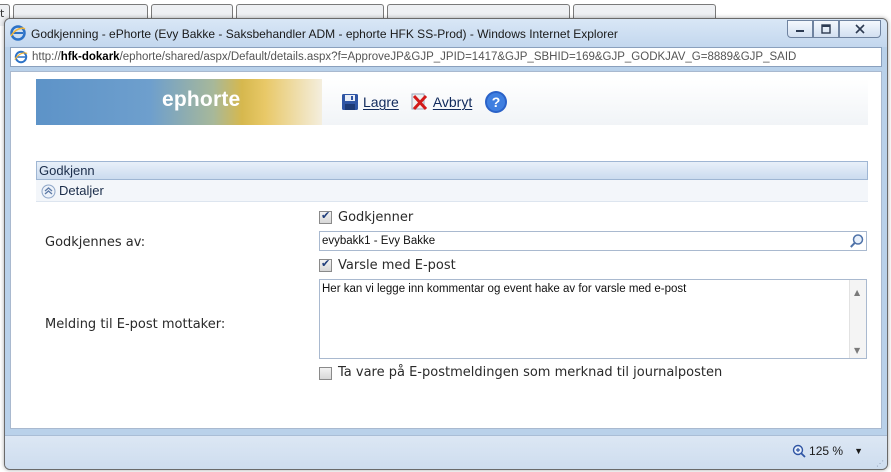 This screenshot has width=891, height=472. I want to click on approved-by-label: Godkjennes av:, so click(95, 242).